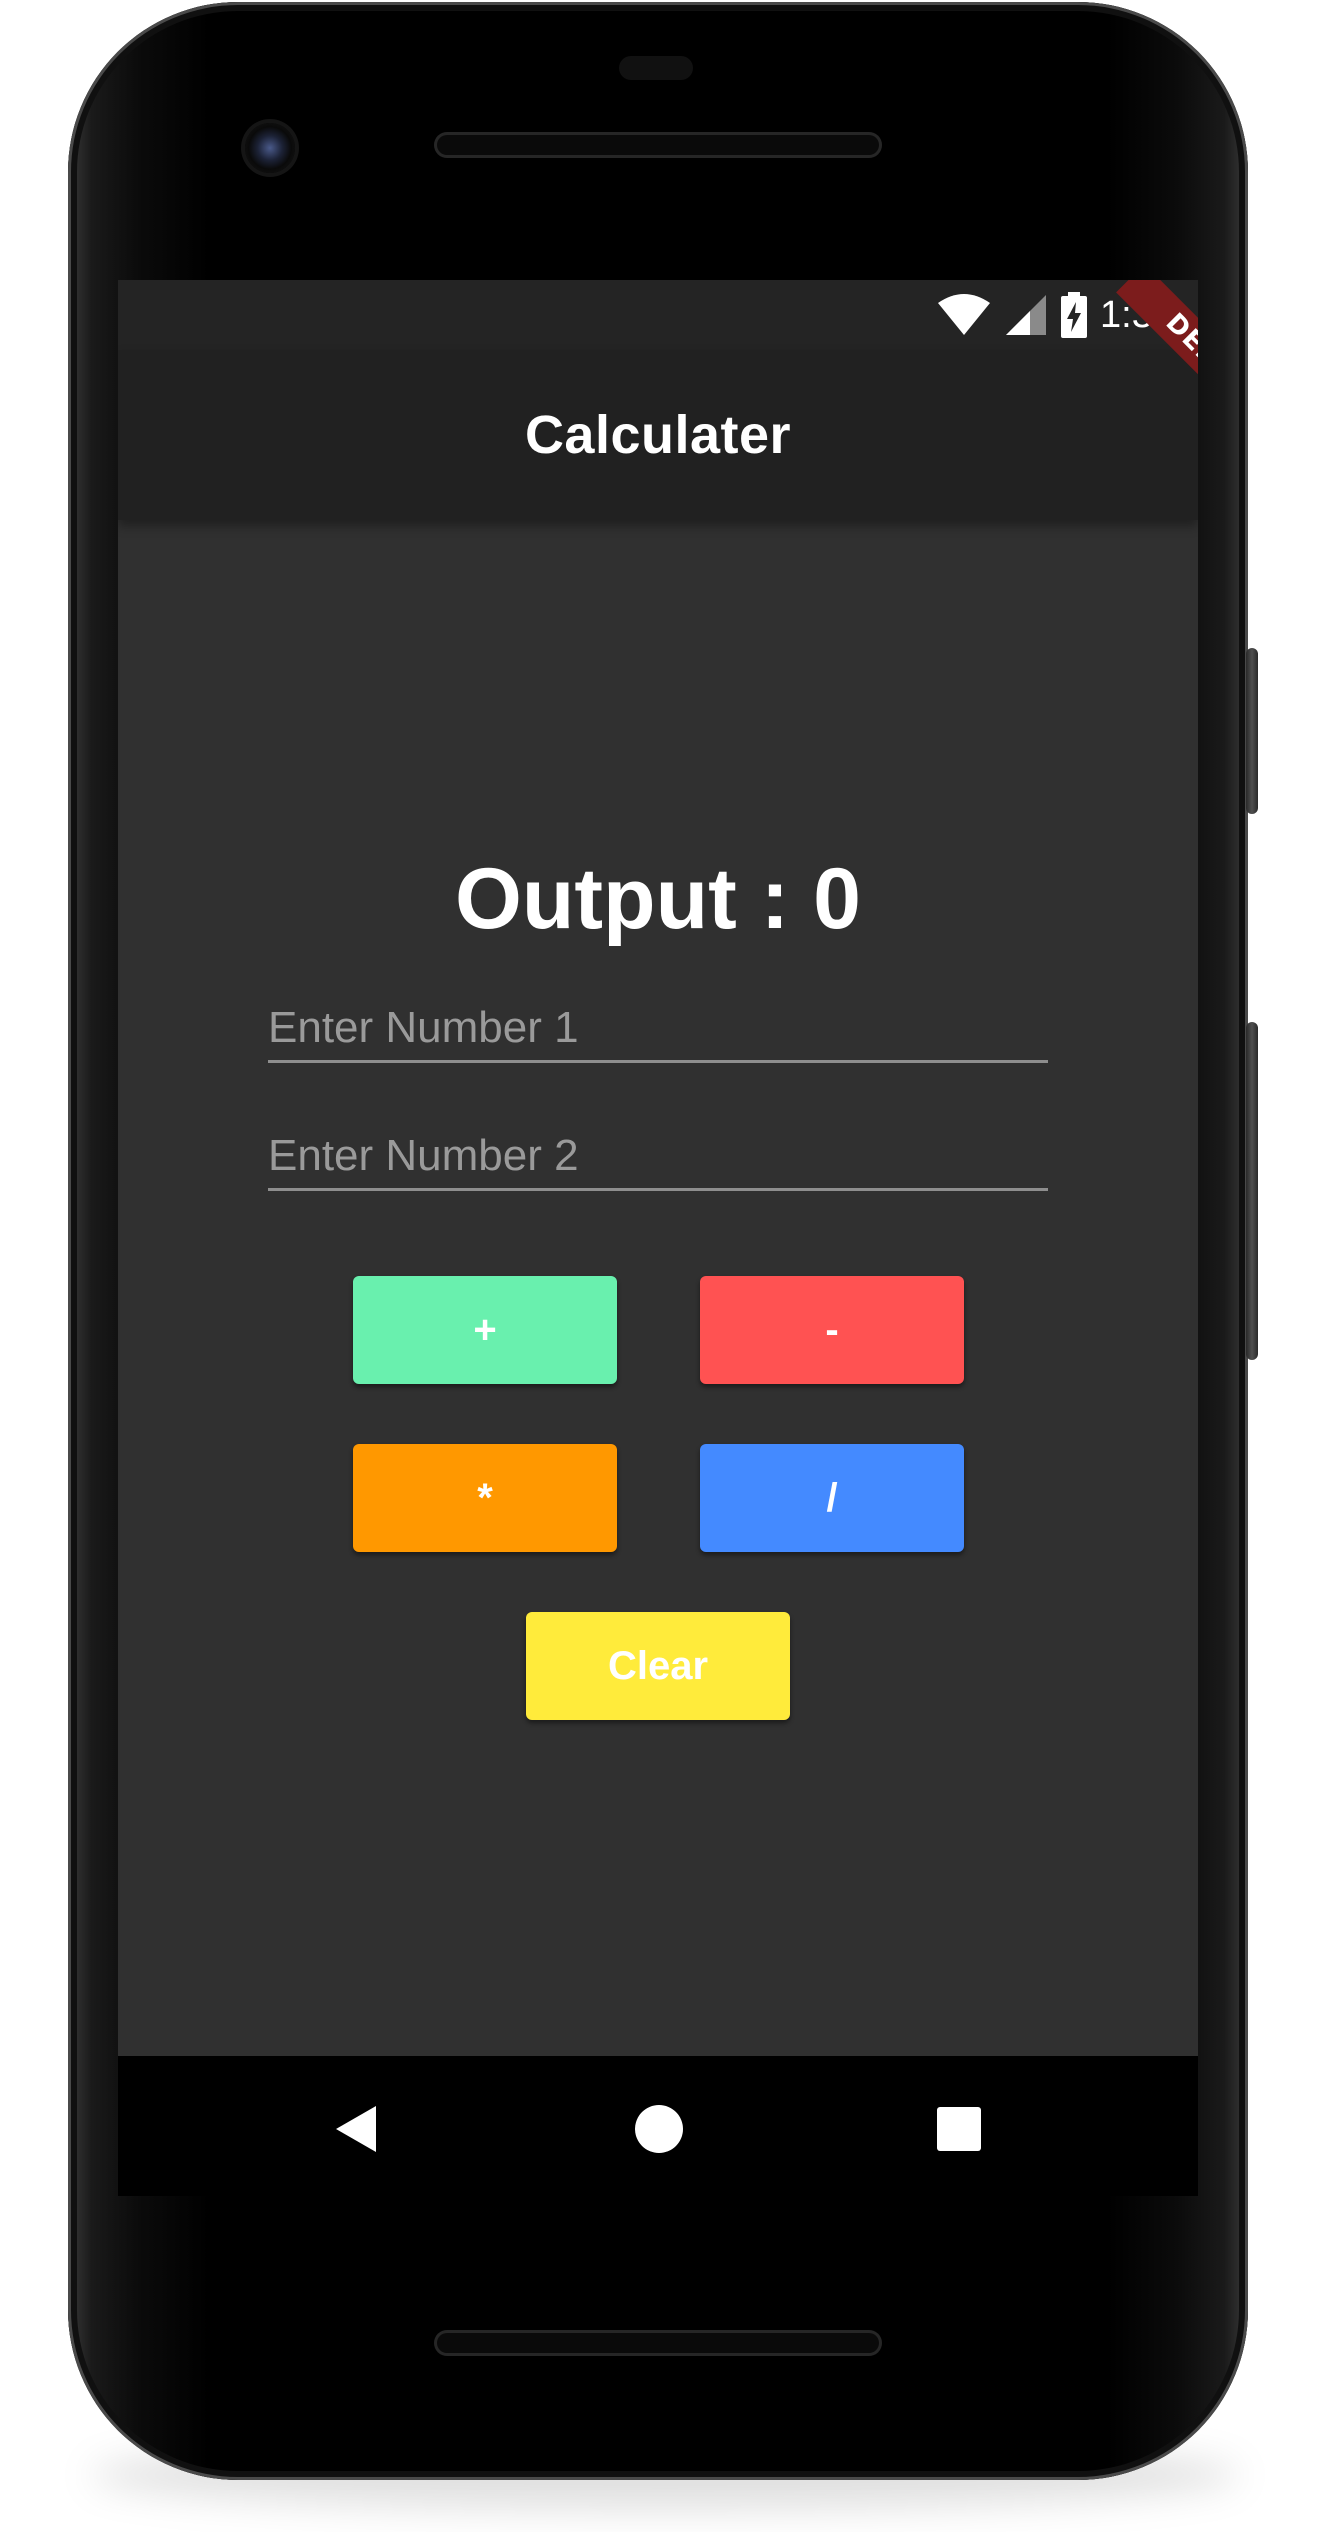  Describe the element at coordinates (1252, 731) in the screenshot. I see `power-button` at that location.